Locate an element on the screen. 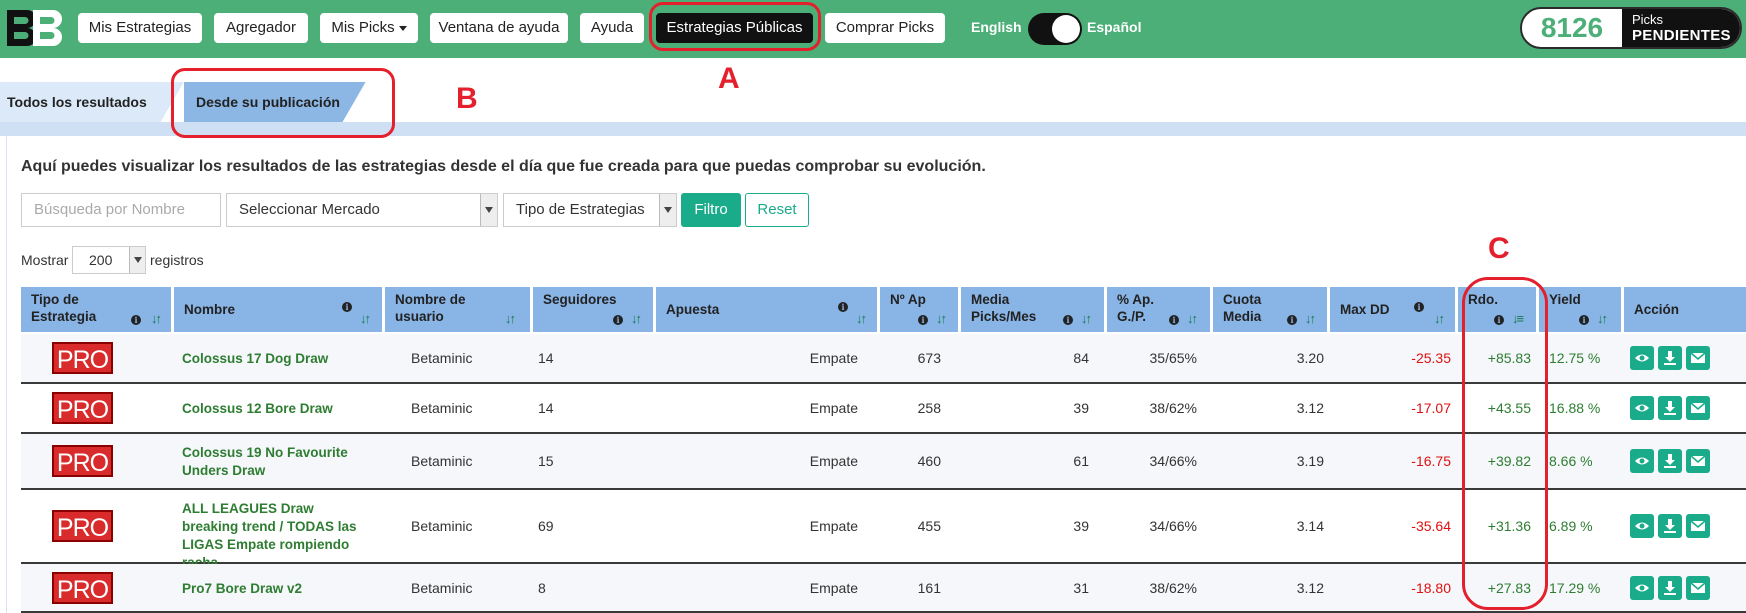 The height and width of the screenshot is (613, 1746). pending-picks-count: 8126 is located at coordinates (1572, 27).